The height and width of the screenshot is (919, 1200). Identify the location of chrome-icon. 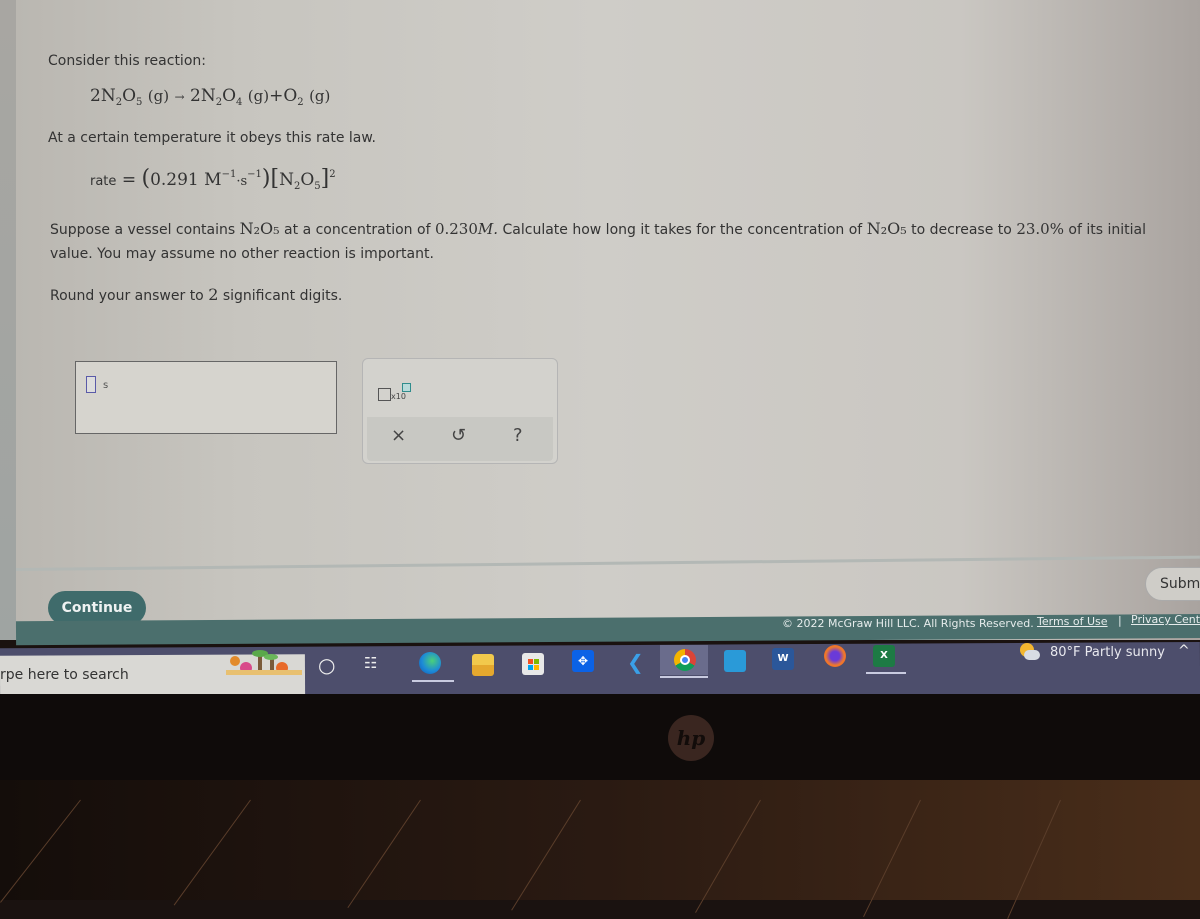
(685, 660).